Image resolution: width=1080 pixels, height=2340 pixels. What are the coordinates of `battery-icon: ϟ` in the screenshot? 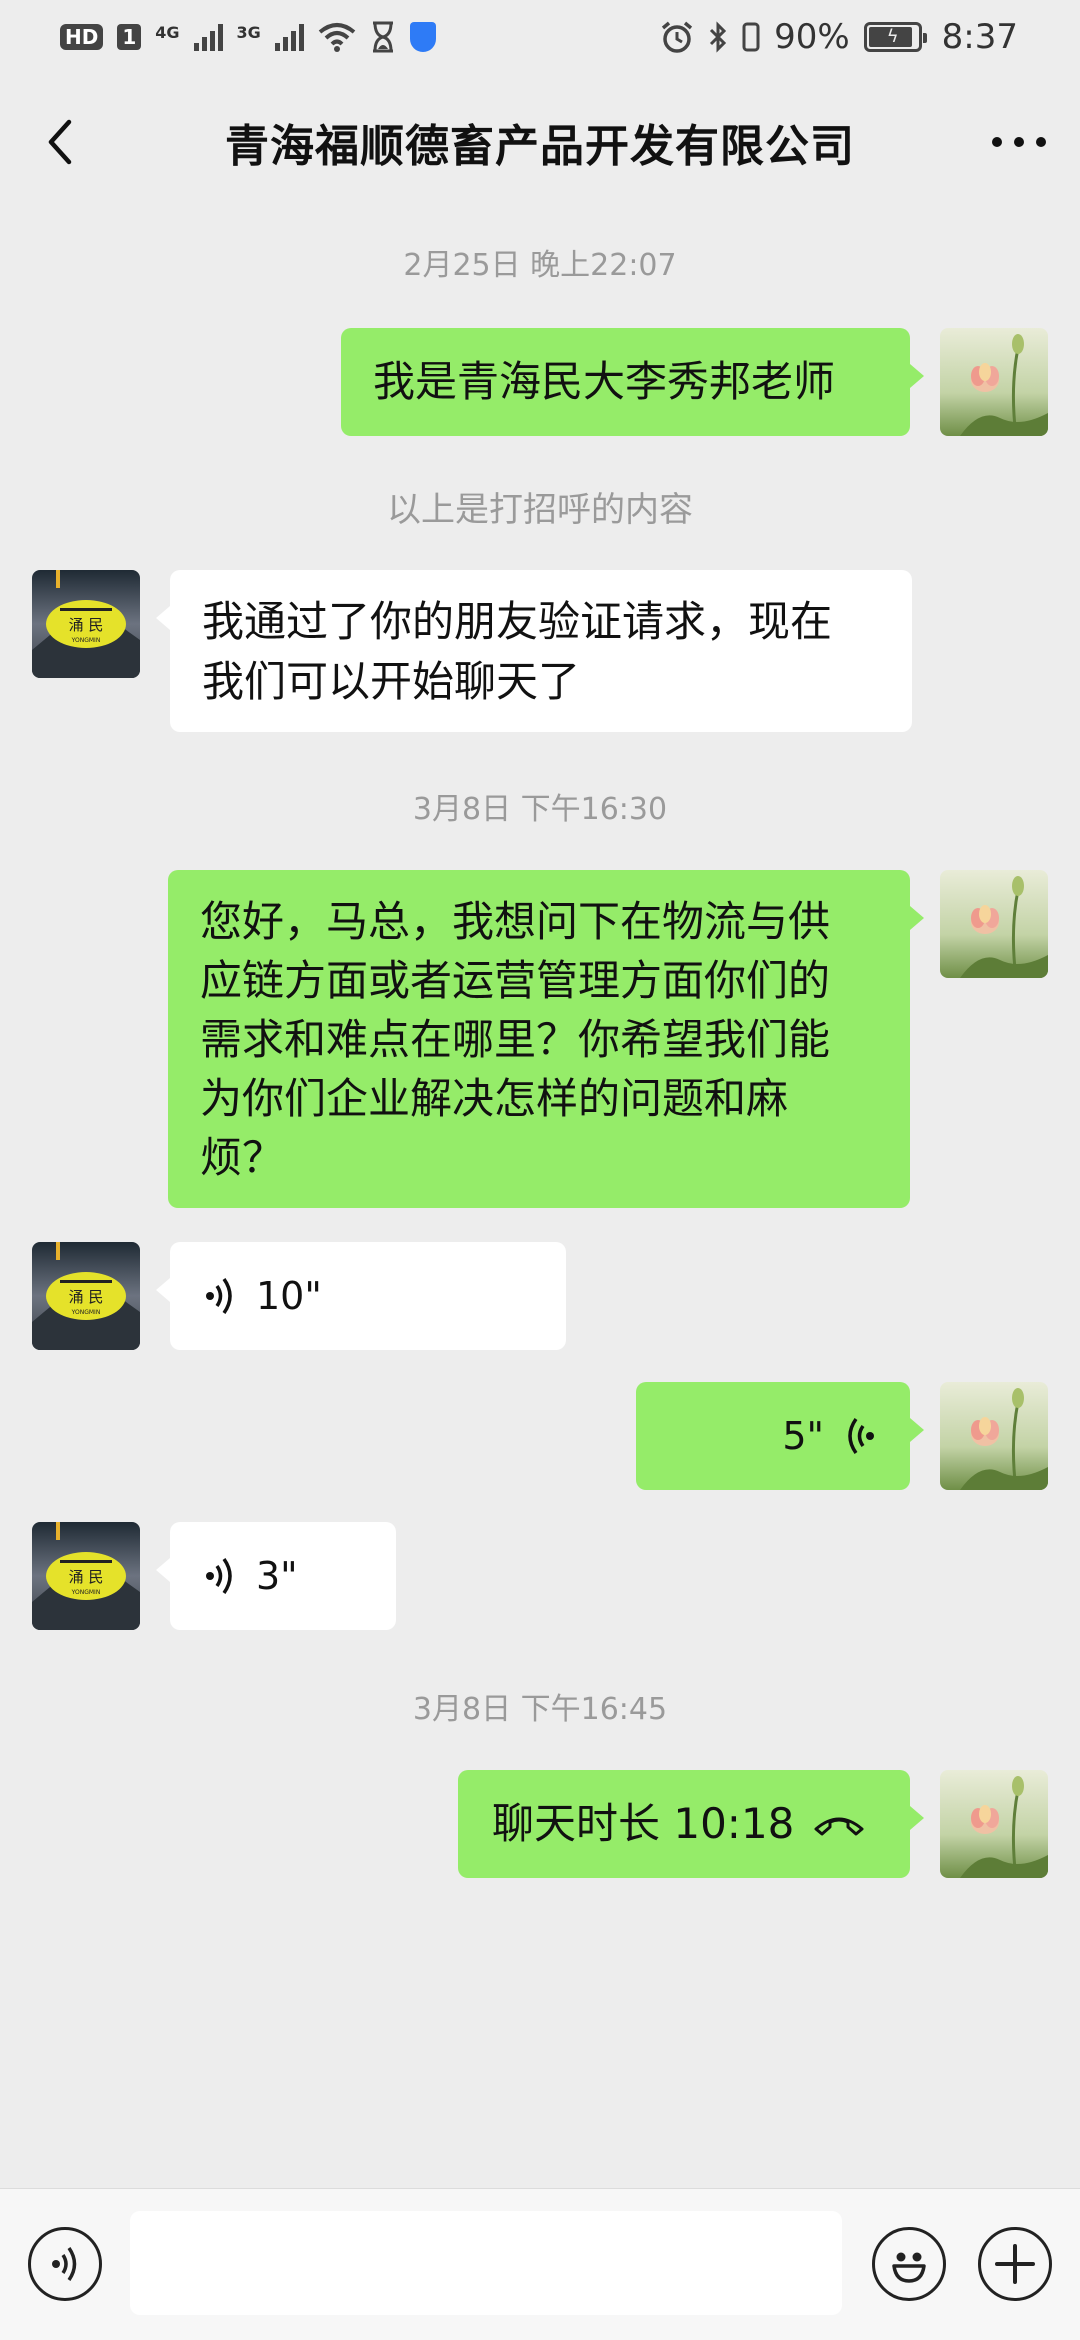 It's located at (895, 37).